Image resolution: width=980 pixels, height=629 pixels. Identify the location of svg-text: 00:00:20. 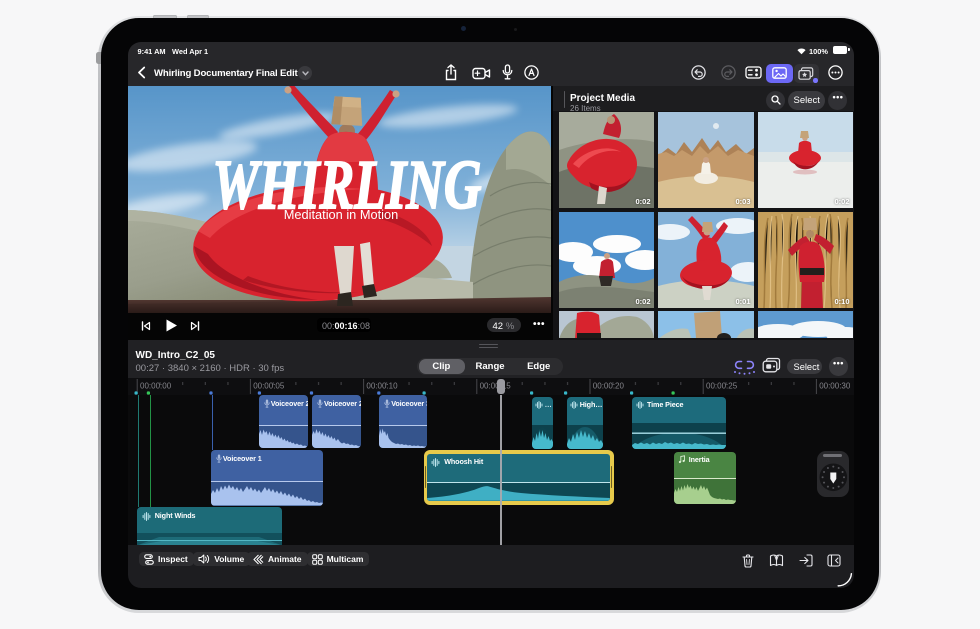
(609, 386).